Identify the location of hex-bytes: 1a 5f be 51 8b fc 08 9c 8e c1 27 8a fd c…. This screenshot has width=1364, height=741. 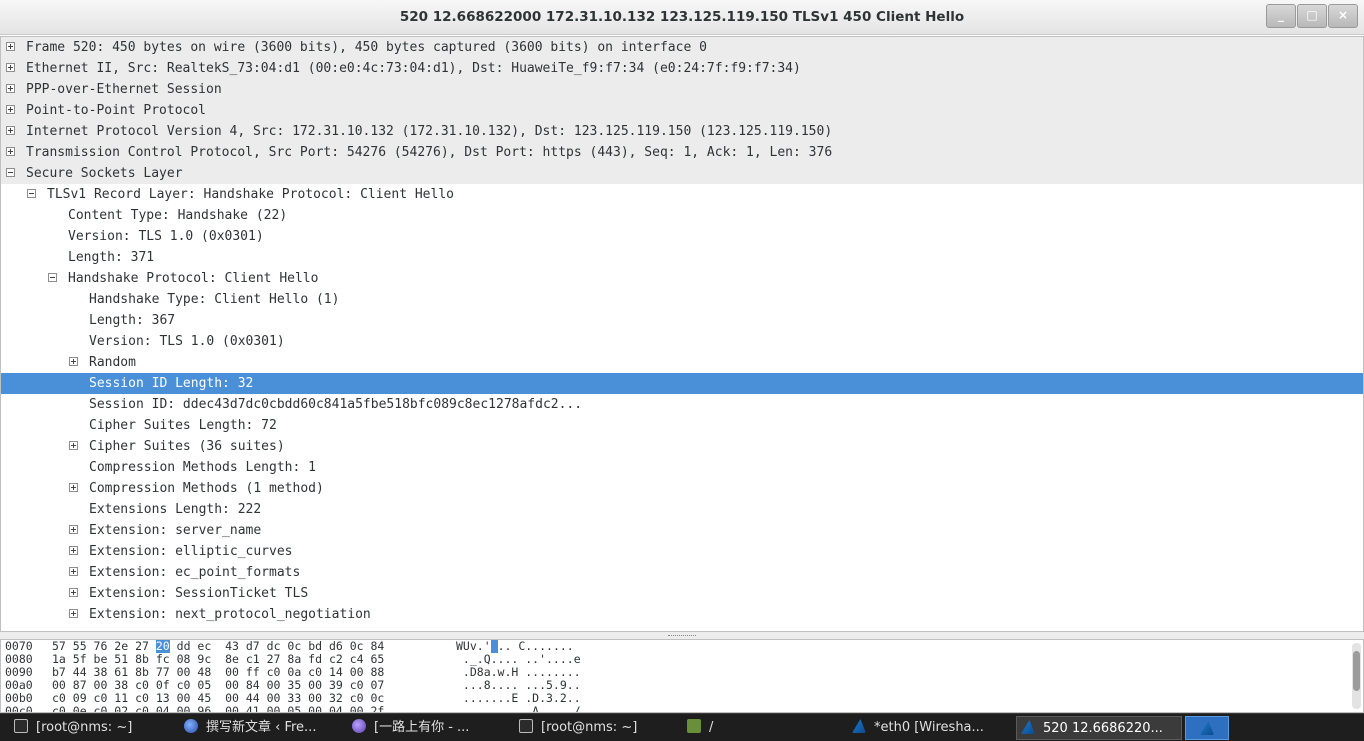
(218, 659).